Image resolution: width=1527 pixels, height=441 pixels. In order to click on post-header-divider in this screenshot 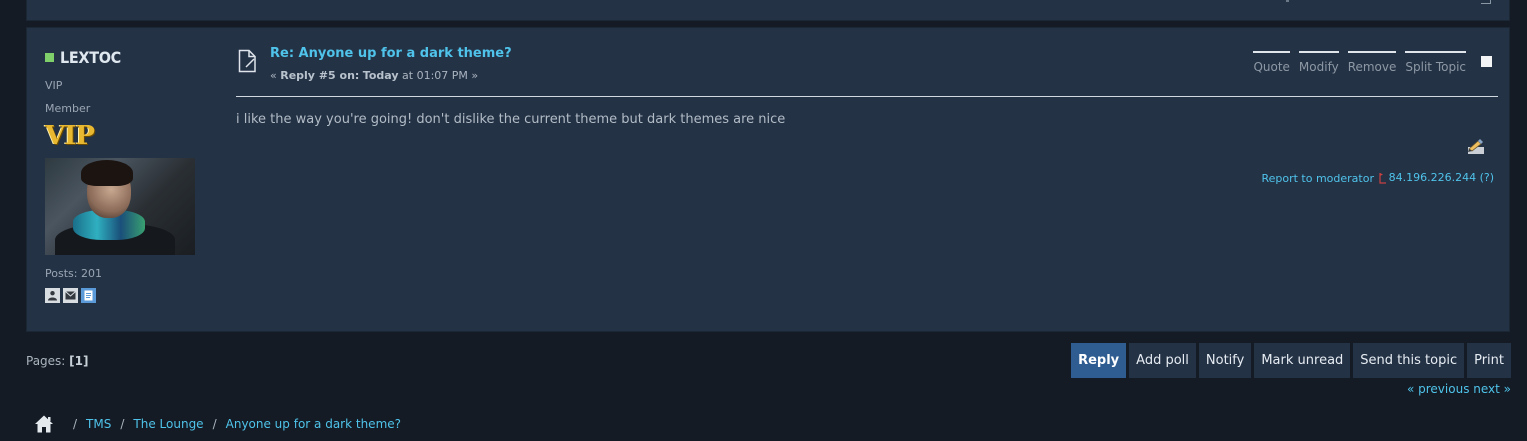, I will do `click(867, 96)`.